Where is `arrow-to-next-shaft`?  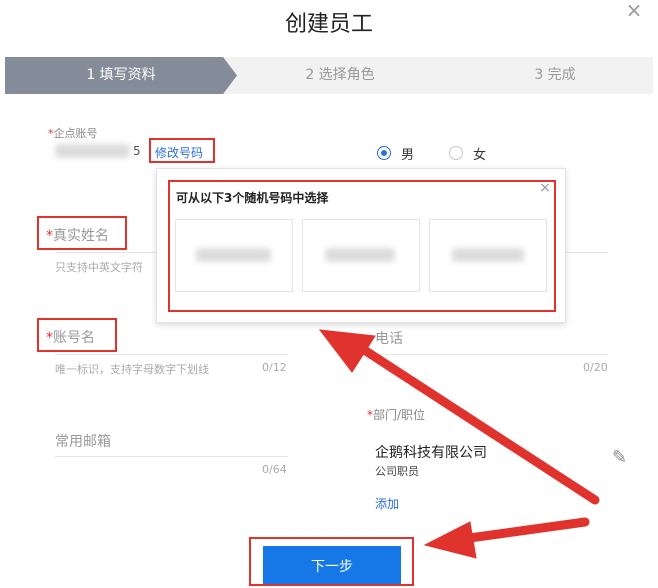
arrow-to-next-shaft is located at coordinates (520, 531).